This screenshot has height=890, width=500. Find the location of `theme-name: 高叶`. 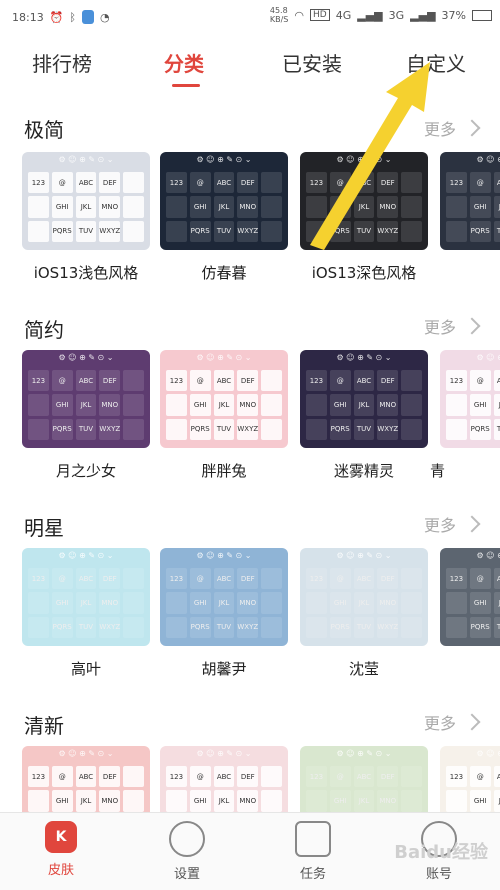

theme-name: 高叶 is located at coordinates (85, 669).